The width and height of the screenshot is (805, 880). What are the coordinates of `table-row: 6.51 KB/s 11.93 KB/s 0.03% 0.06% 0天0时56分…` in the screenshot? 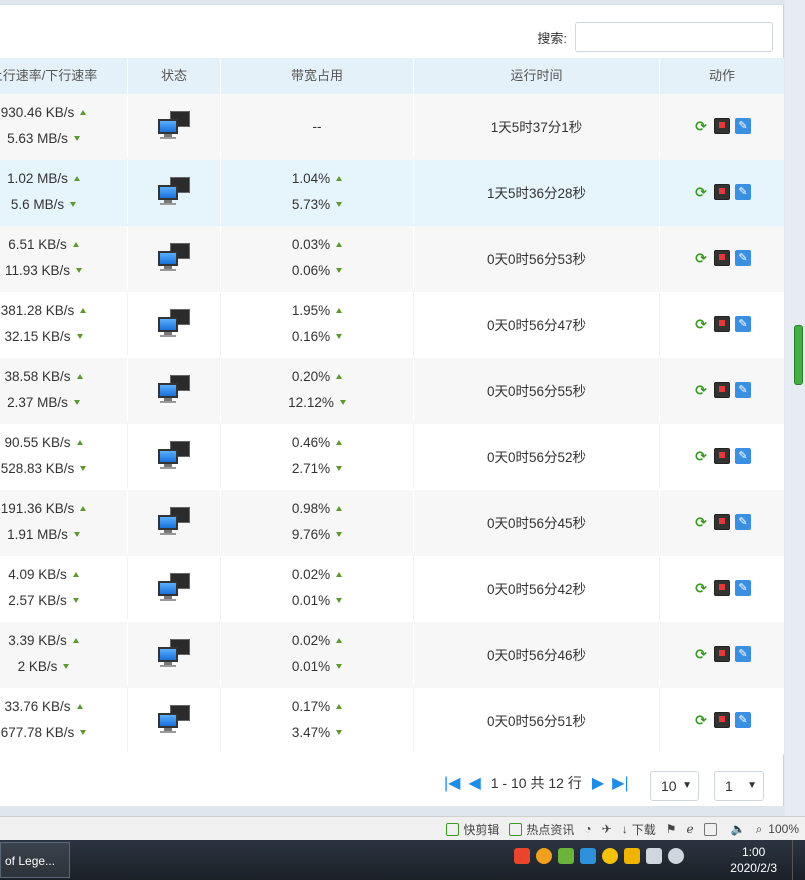 It's located at (392, 259).